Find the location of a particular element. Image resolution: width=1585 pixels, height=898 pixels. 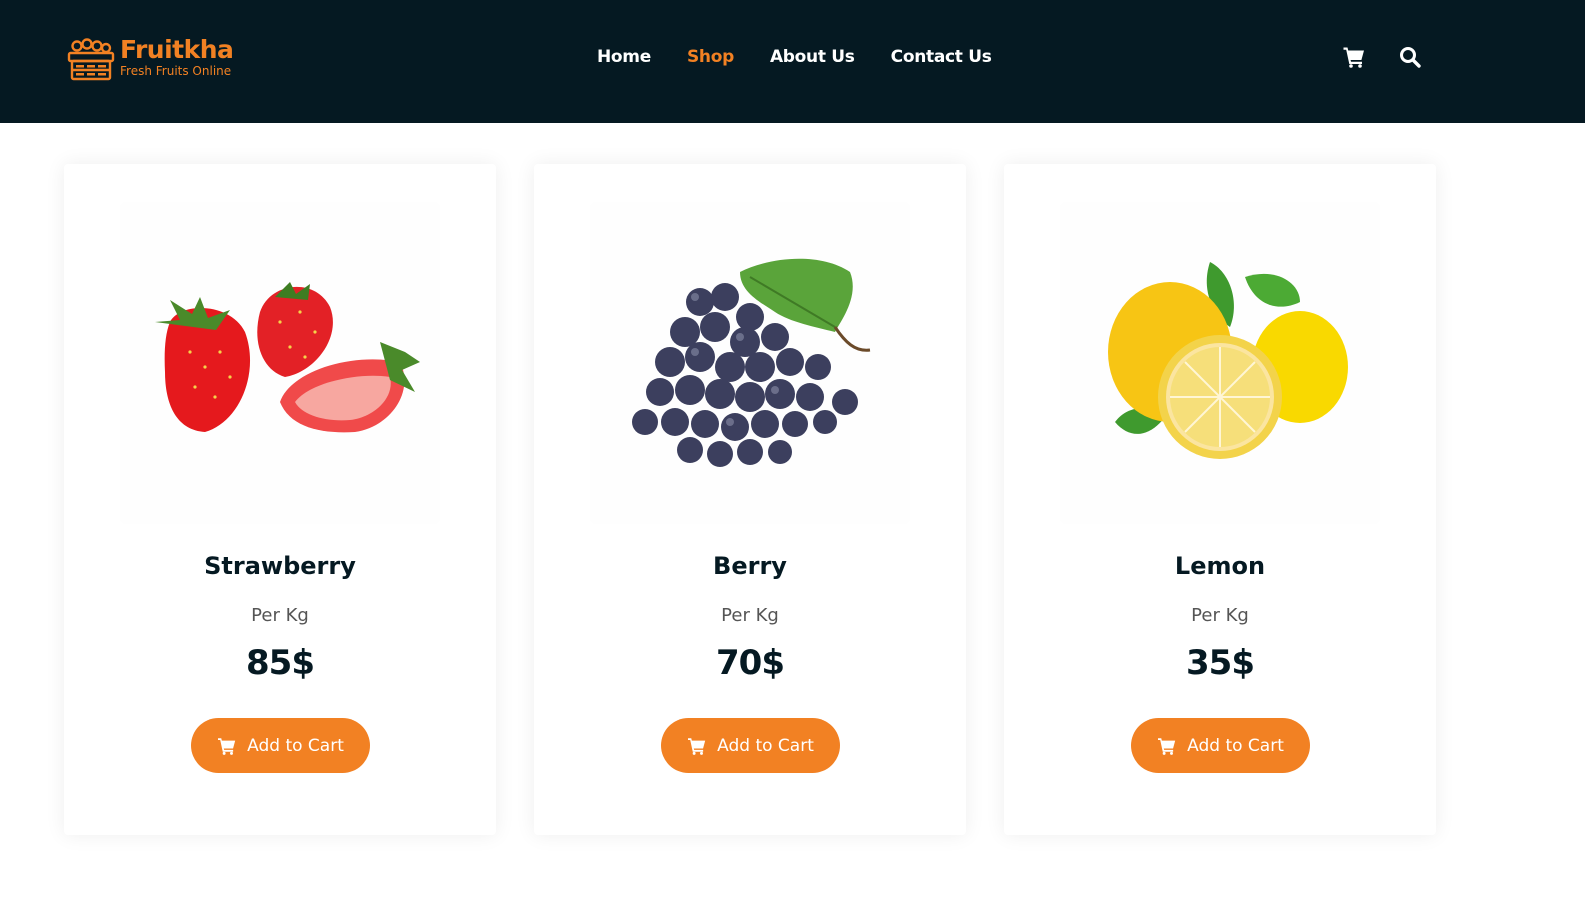

product-name: Berry is located at coordinates (750, 566).